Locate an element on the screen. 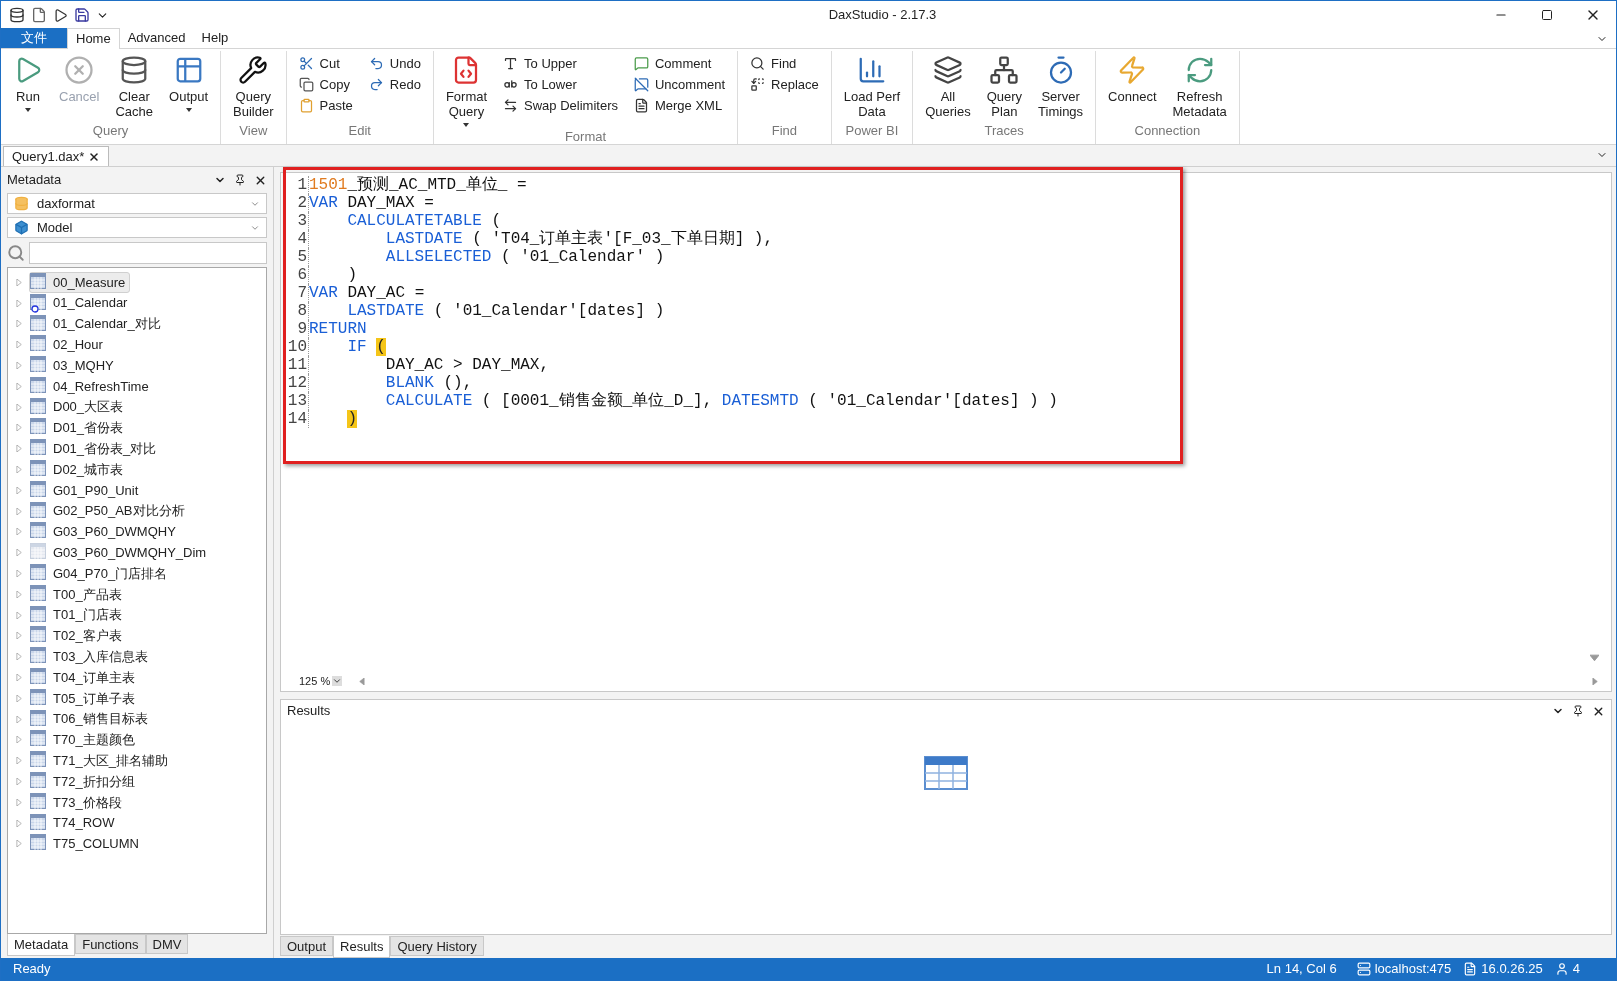 This screenshot has width=1617, height=981. ribbon-button: Paste is located at coordinates (325, 105).